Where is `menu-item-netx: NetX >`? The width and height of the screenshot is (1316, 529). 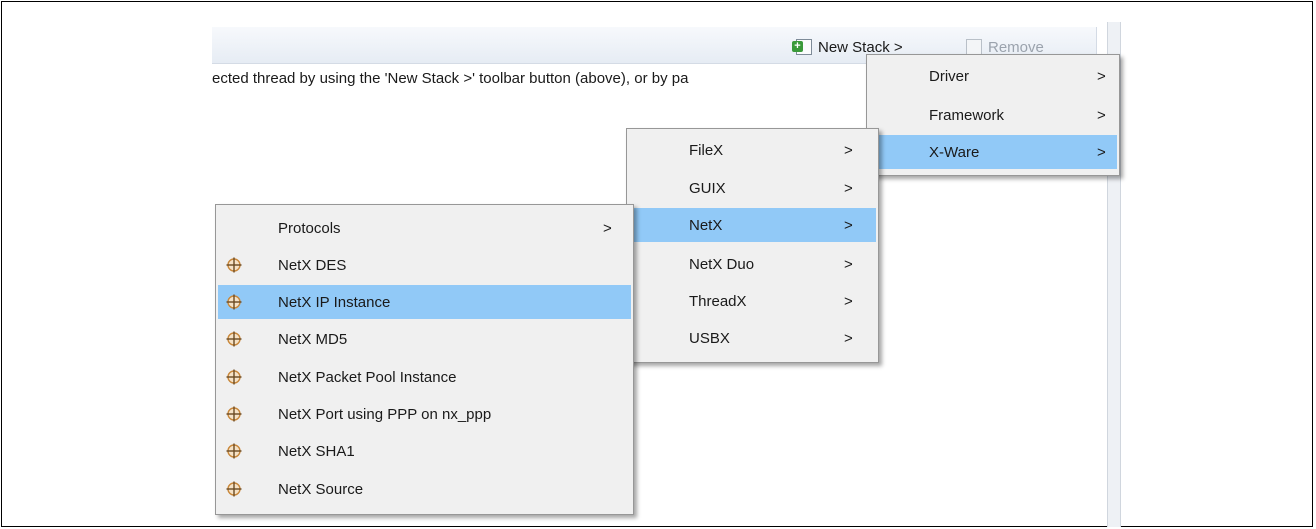 menu-item-netx: NetX > is located at coordinates (752, 225).